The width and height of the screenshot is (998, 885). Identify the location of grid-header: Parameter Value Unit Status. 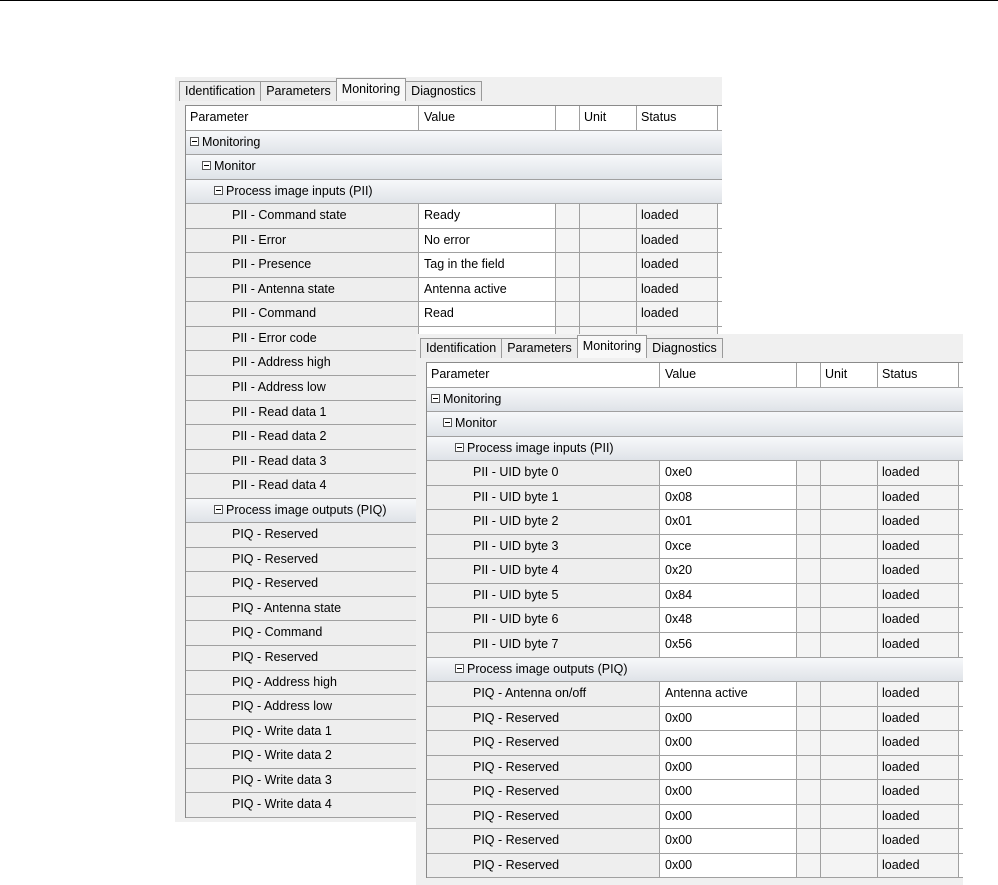
(695, 375).